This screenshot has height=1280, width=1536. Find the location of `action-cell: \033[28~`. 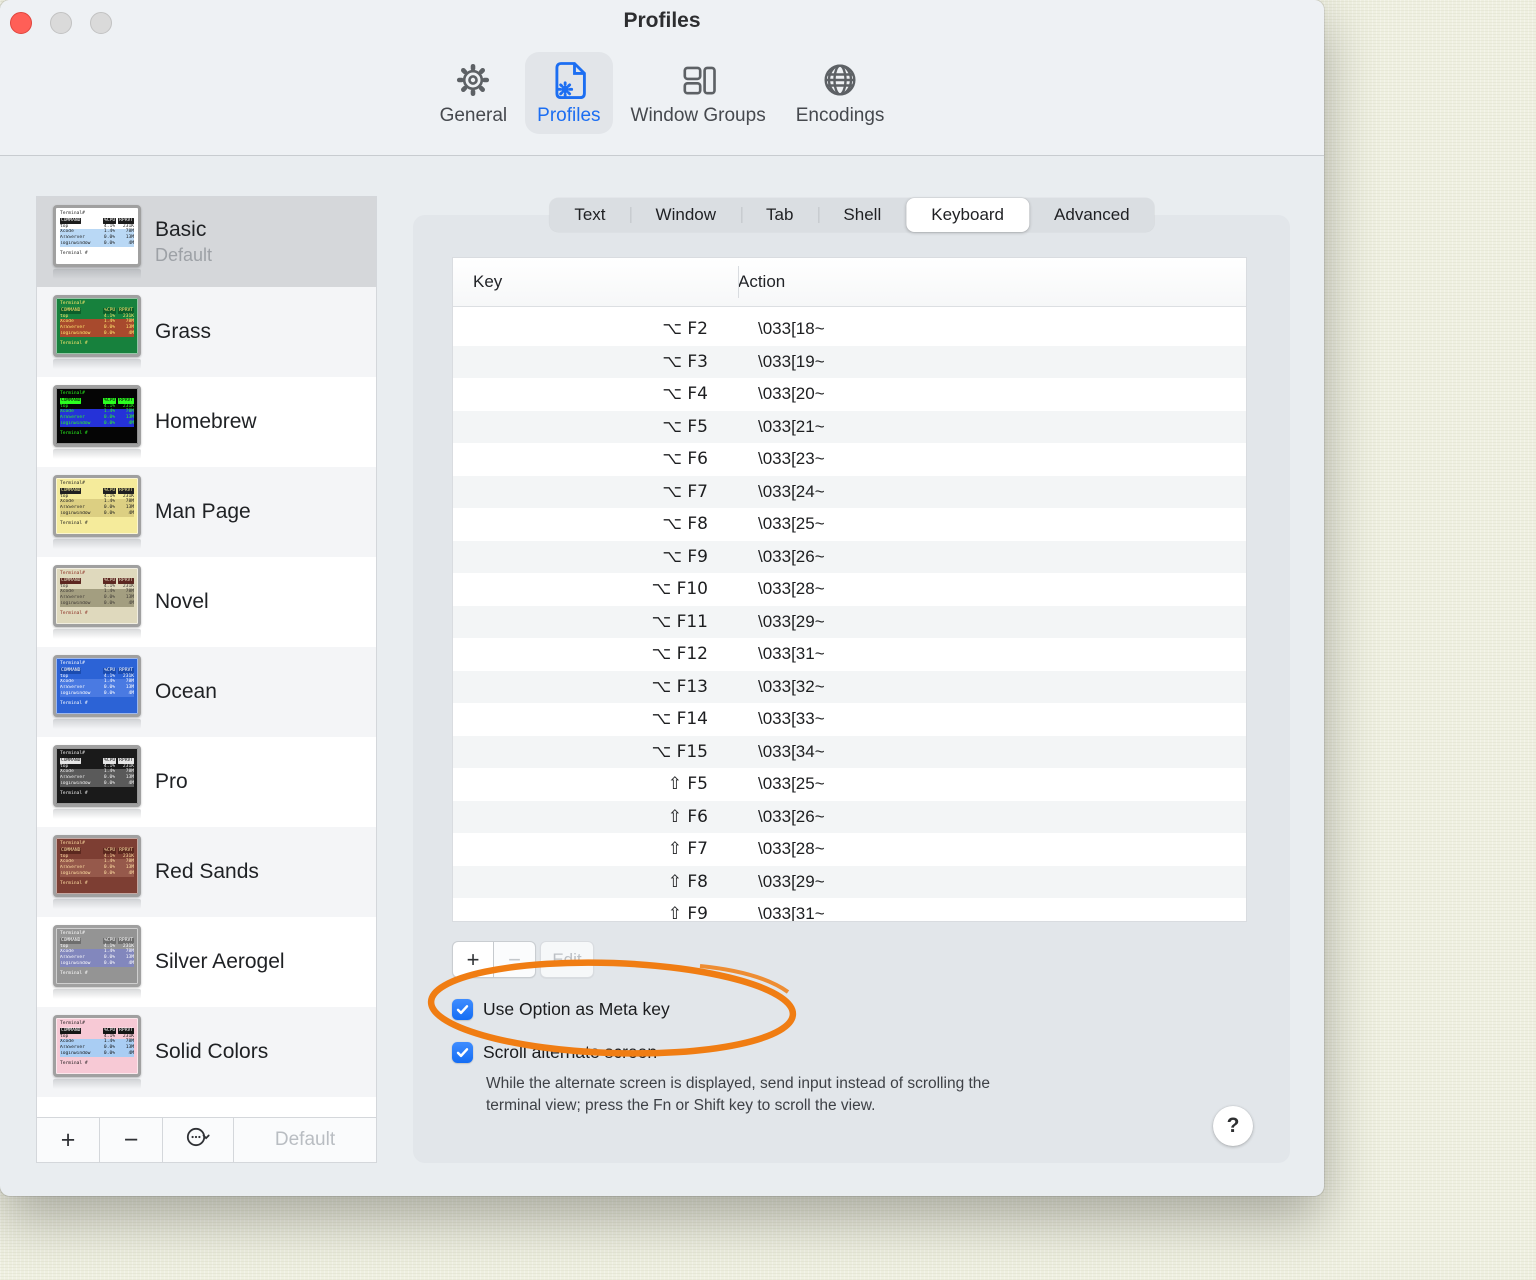

action-cell: \033[28~ is located at coordinates (791, 589).